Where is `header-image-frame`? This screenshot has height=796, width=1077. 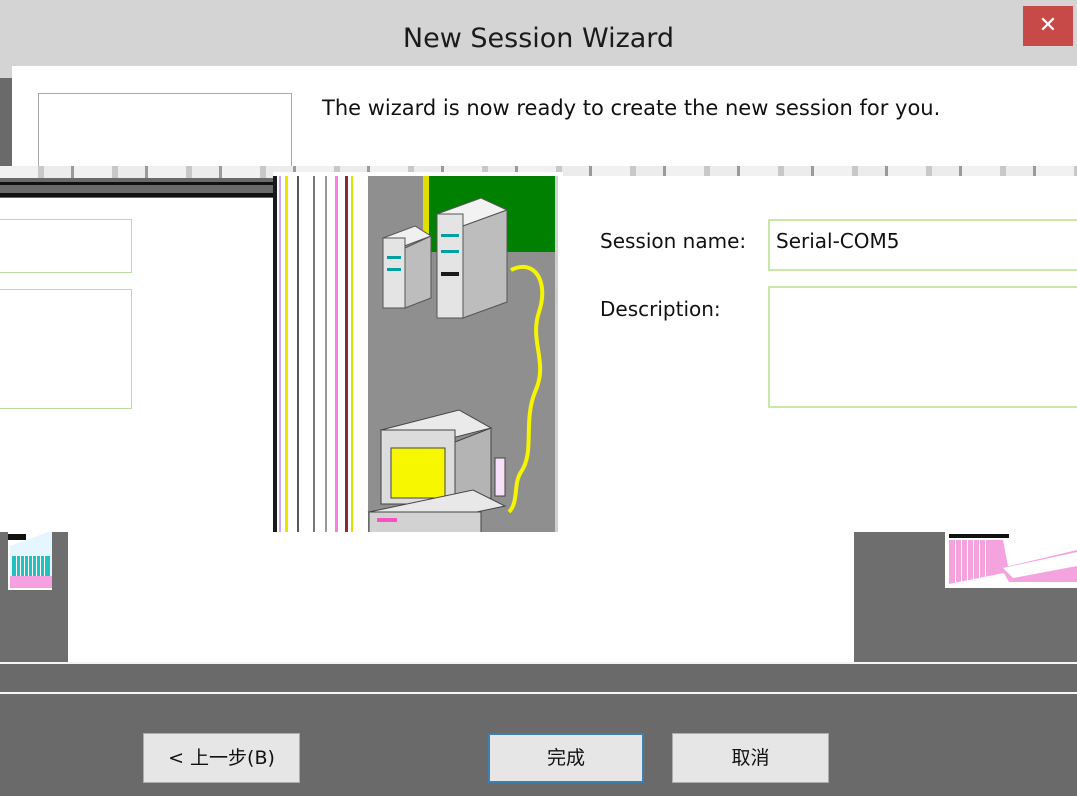
header-image-frame is located at coordinates (165, 131).